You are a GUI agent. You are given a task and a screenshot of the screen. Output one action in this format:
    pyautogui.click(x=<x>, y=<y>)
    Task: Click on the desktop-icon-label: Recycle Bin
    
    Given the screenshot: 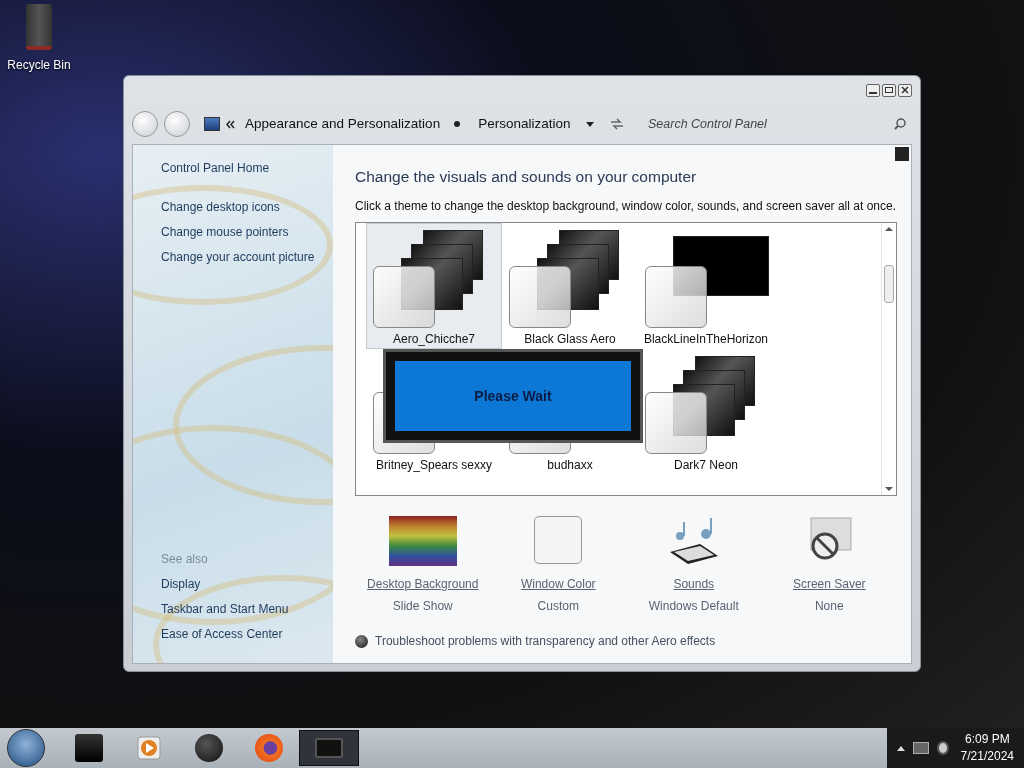 What is the action you would take?
    pyautogui.click(x=39, y=65)
    